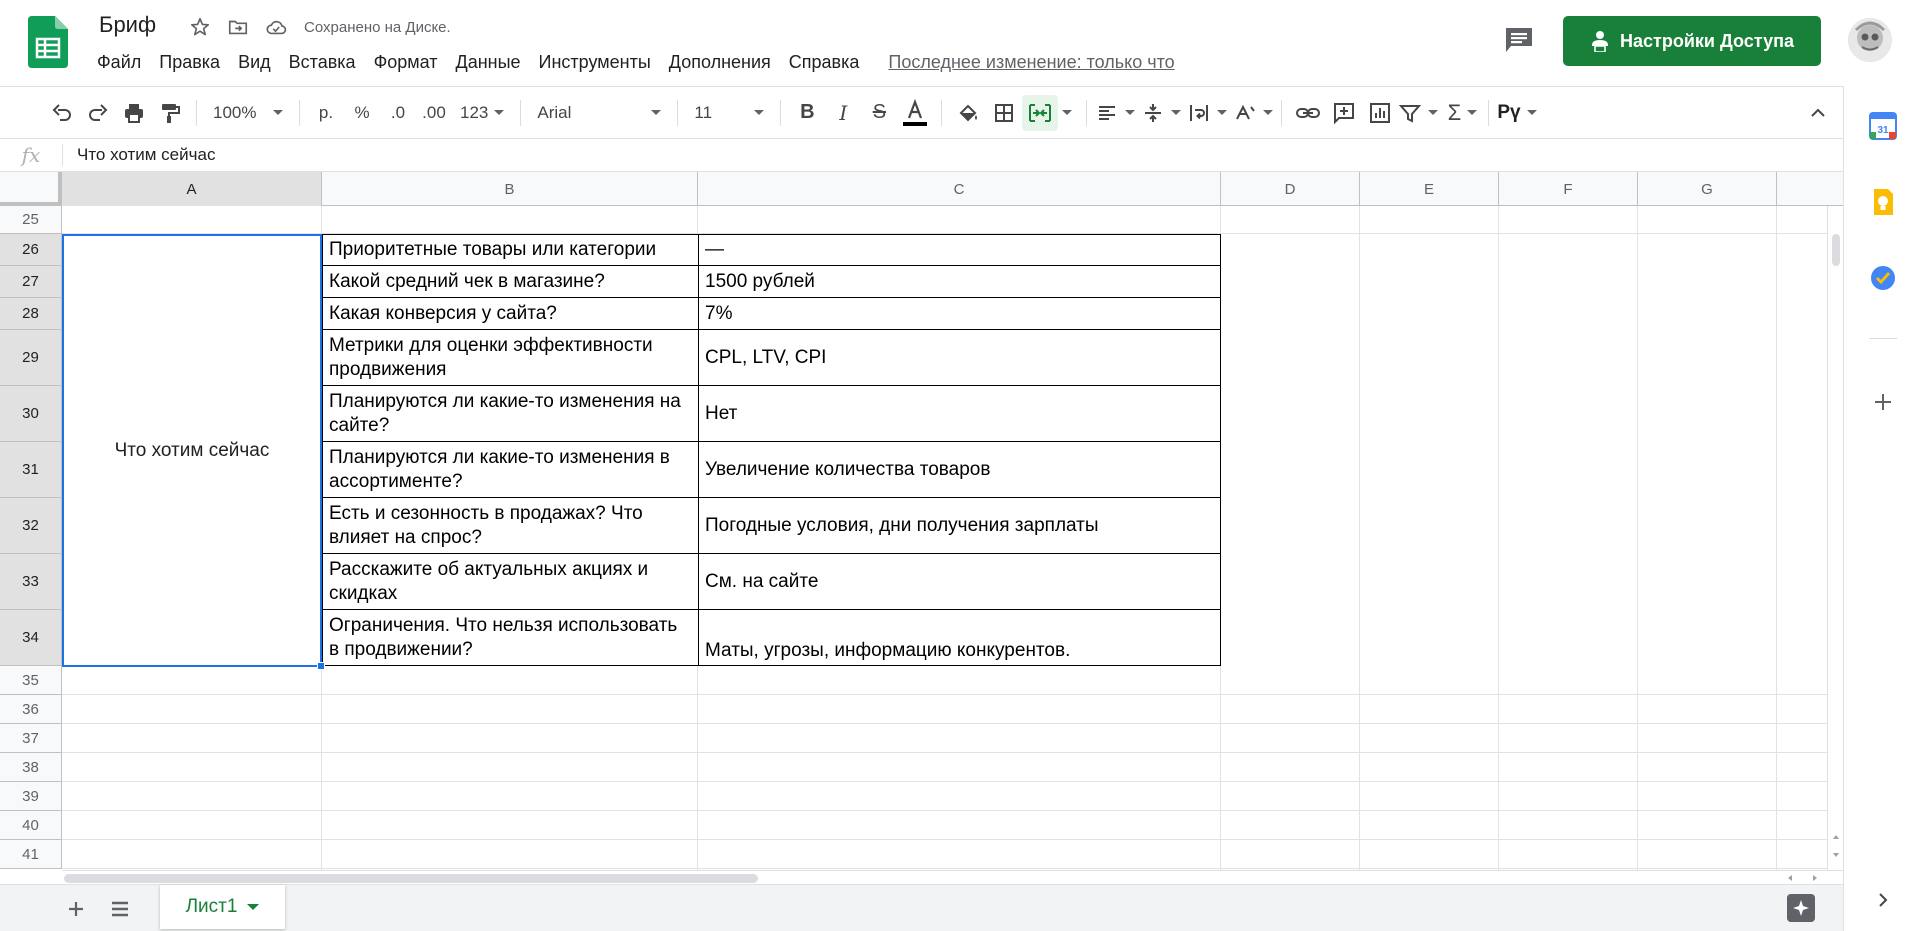  What do you see at coordinates (968, 113) in the screenshot?
I see `fill-color-icon` at bounding box center [968, 113].